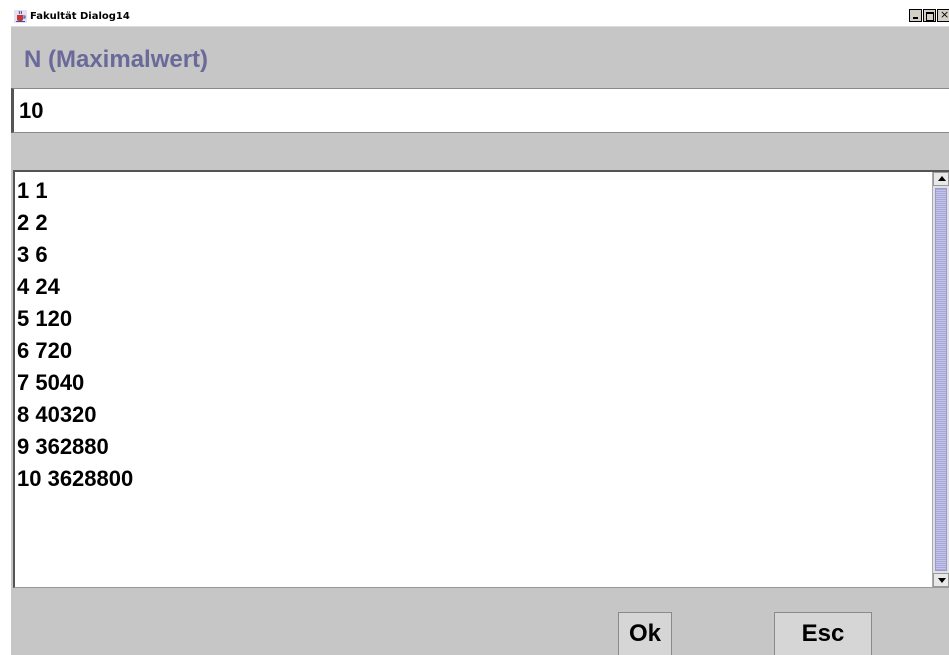 The width and height of the screenshot is (949, 655). I want to click on maximize-button, so click(929, 15).